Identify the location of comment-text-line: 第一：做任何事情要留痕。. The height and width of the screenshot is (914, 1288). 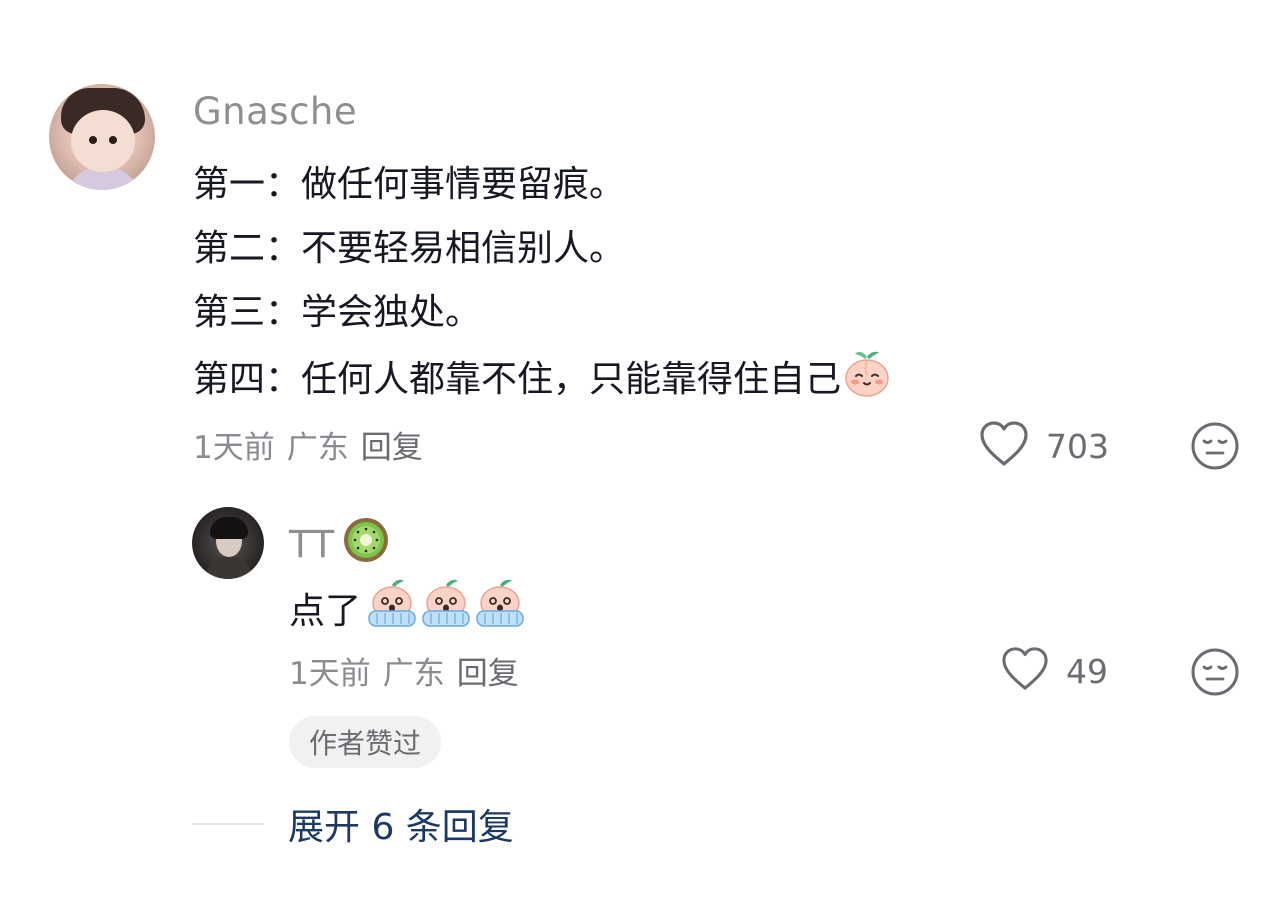
(409, 184).